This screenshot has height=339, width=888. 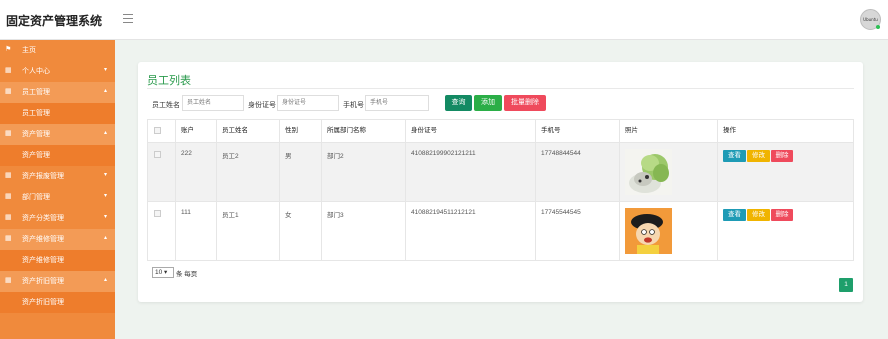 What do you see at coordinates (57, 197) in the screenshot?
I see `sidebar-item-department: ▦ 部门管理 ▾` at bounding box center [57, 197].